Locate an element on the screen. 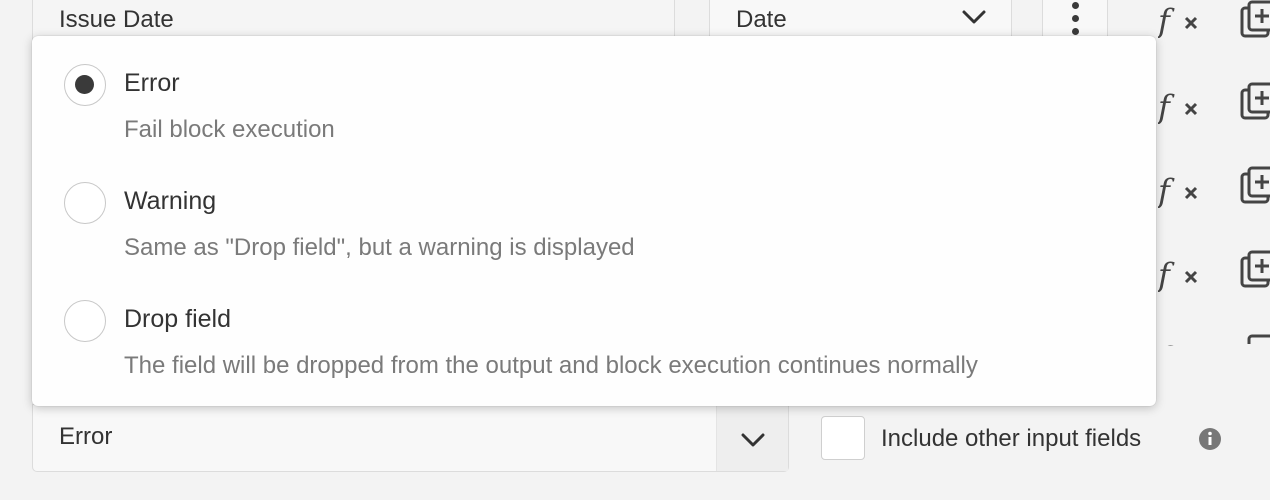 The height and width of the screenshot is (500, 1270). radio-warning is located at coordinates (85, 203).